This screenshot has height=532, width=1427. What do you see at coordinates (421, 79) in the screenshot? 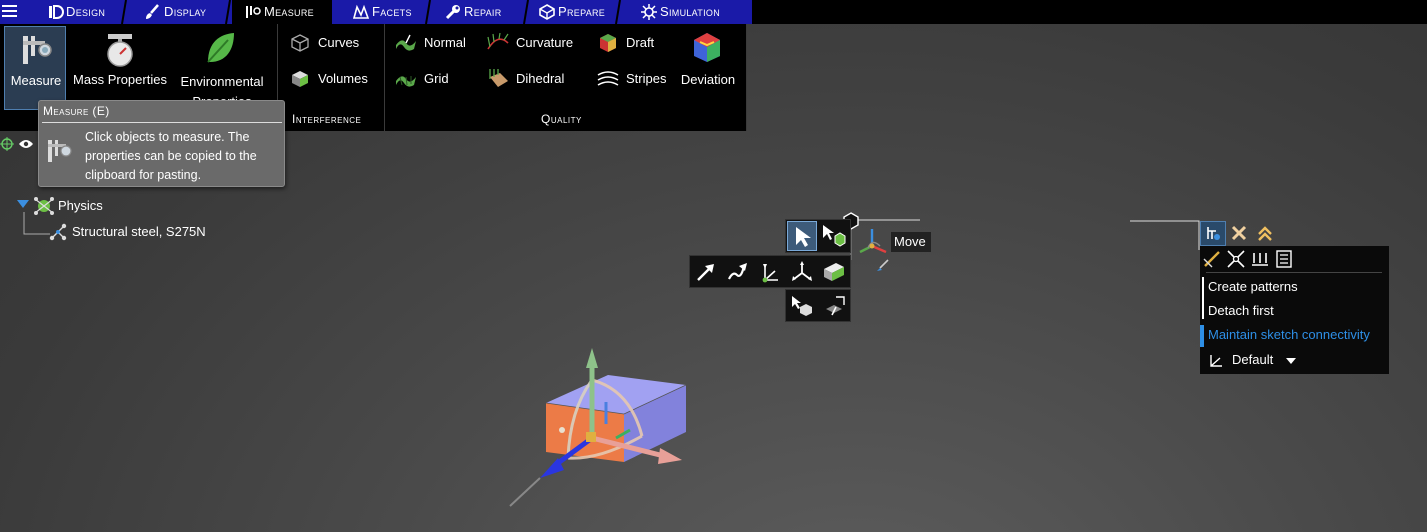
I see `grid-button: Grid` at bounding box center [421, 79].